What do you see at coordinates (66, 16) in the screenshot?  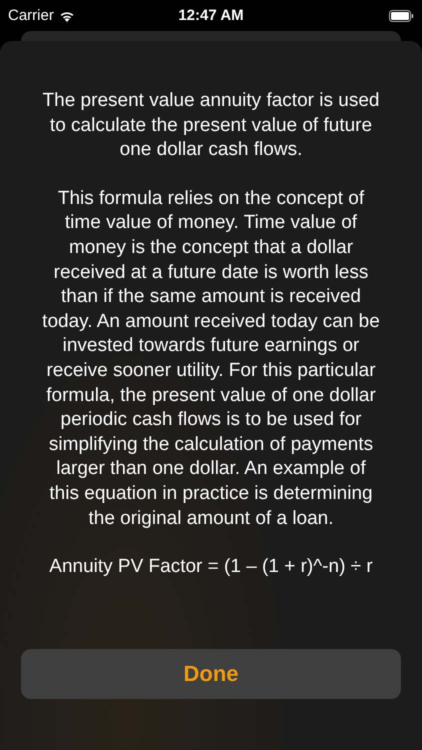 I see `wifi-icon` at bounding box center [66, 16].